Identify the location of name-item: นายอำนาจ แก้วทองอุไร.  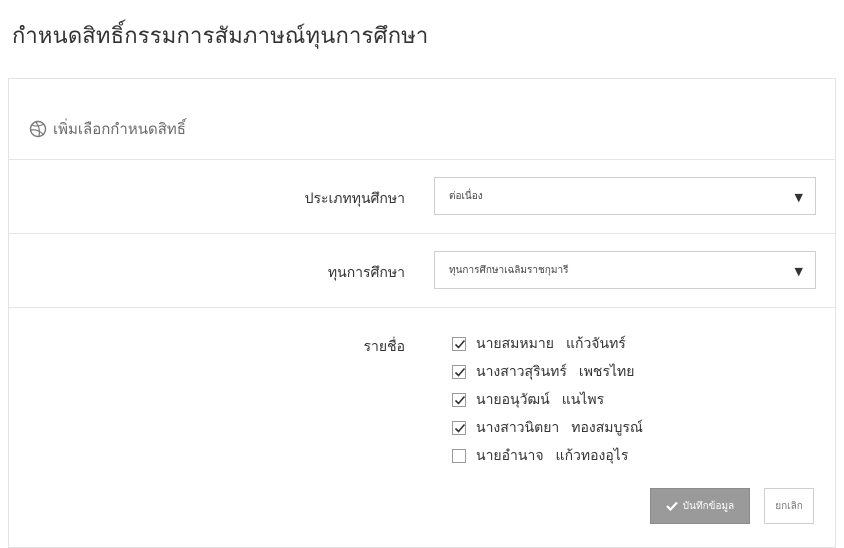
(547, 456).